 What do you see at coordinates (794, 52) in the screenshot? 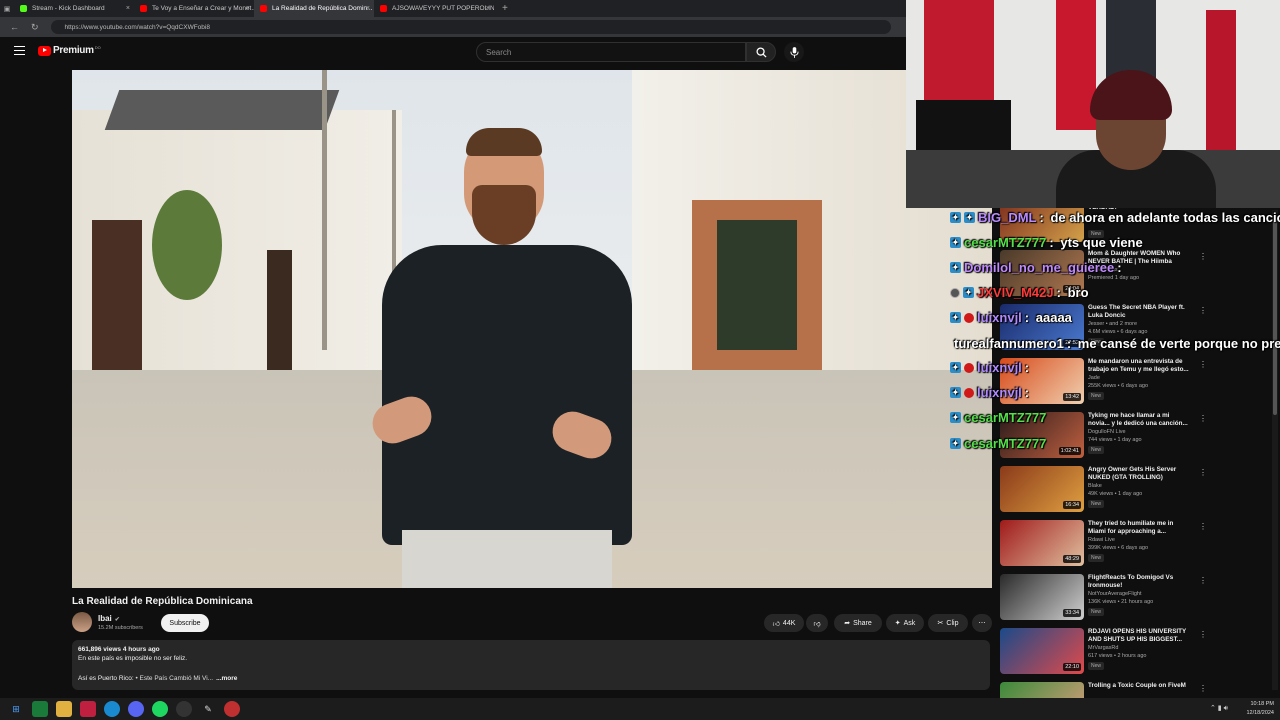
I see `voice-search-button` at bounding box center [794, 52].